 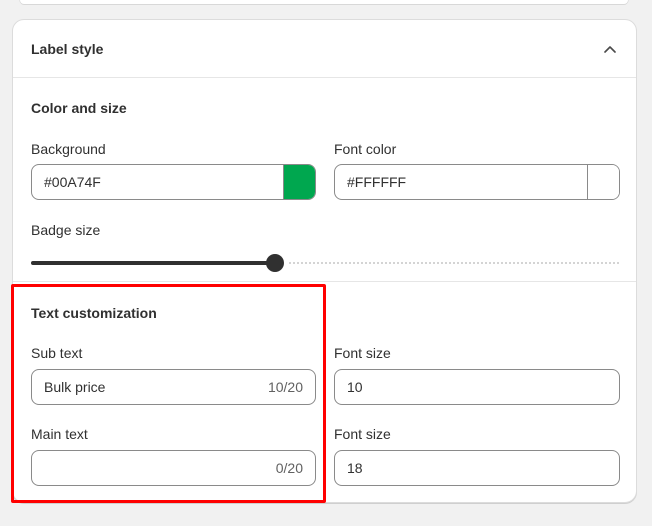 What do you see at coordinates (477, 182) in the screenshot?
I see `font-color-input: #FFFFFF` at bounding box center [477, 182].